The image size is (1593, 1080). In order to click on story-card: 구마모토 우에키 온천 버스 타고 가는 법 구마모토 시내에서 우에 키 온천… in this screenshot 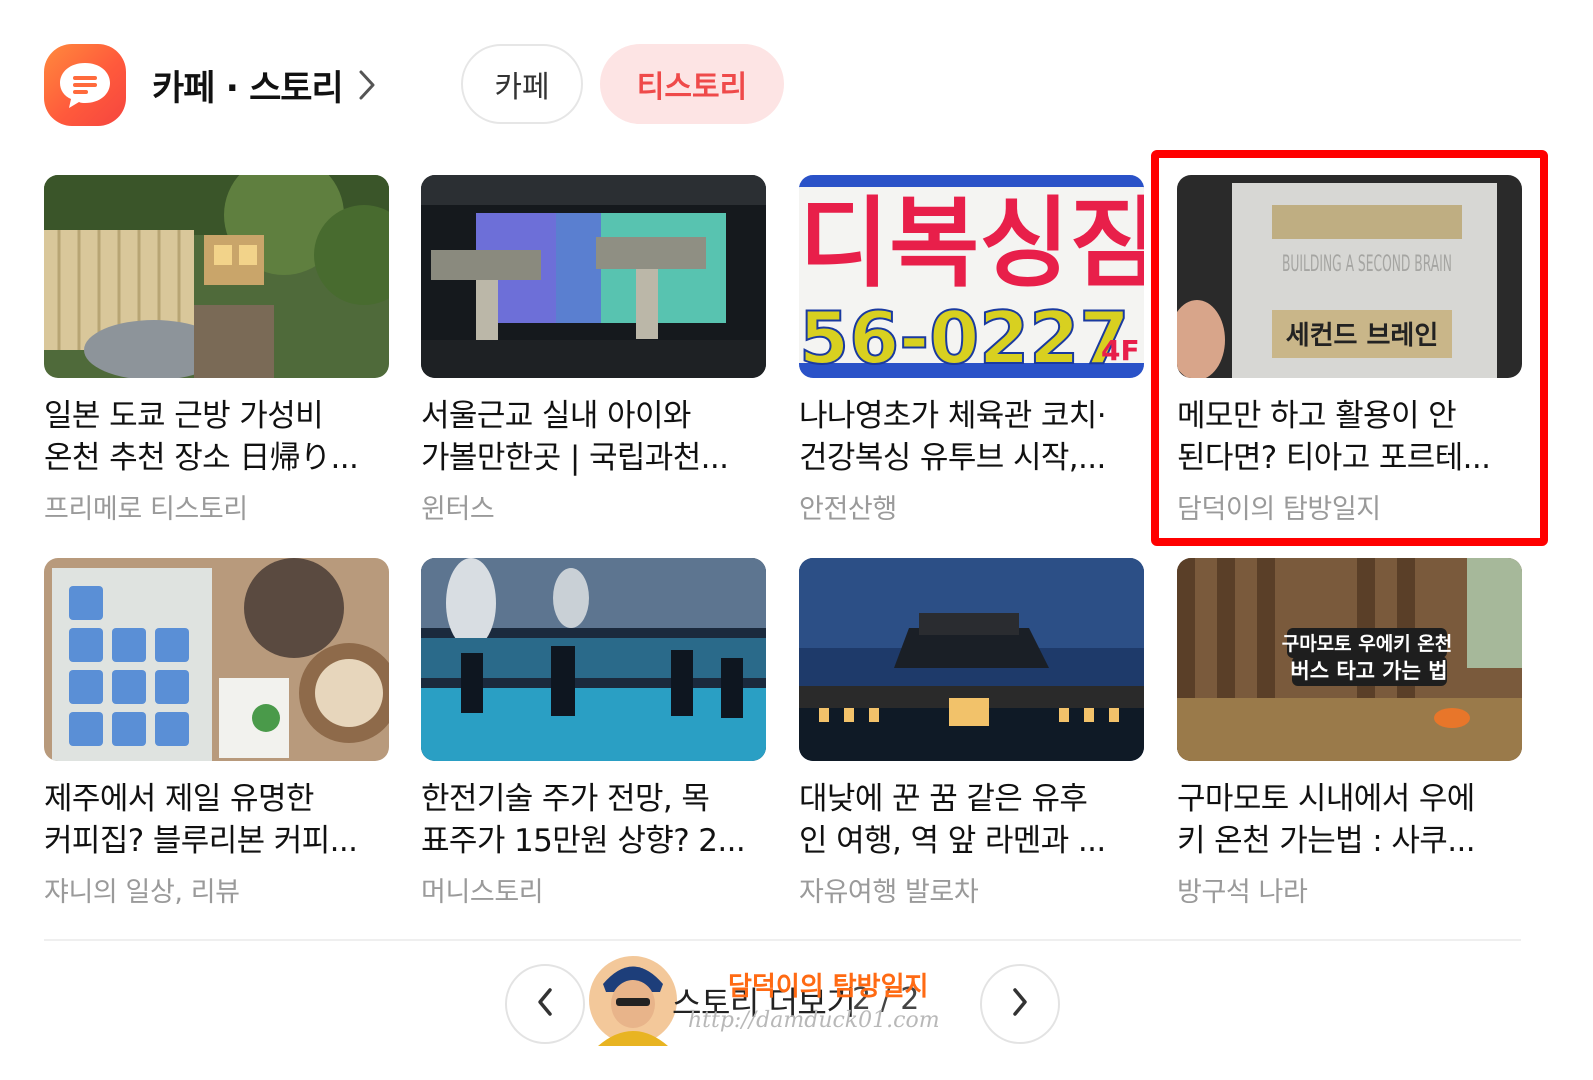, I will do `click(1349, 733)`.